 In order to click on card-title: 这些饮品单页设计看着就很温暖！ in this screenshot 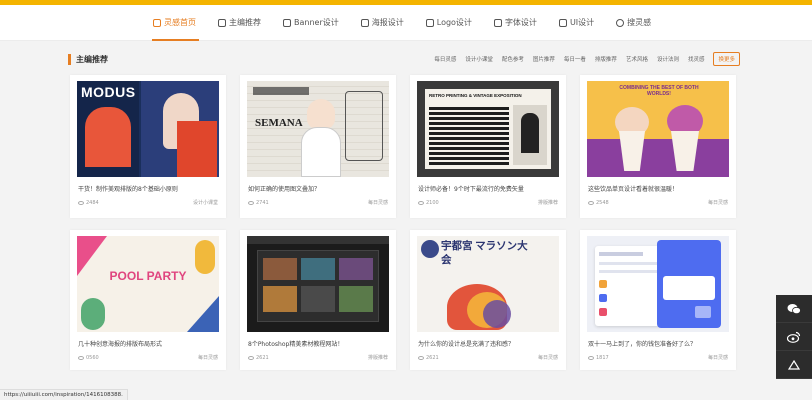, I will do `click(658, 188)`.